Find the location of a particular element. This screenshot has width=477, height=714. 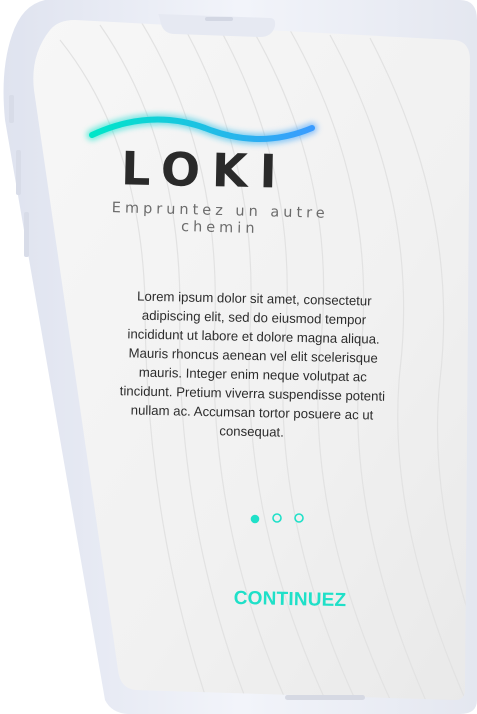

tagline: Empruntez un autre chemin is located at coordinates (220, 219).